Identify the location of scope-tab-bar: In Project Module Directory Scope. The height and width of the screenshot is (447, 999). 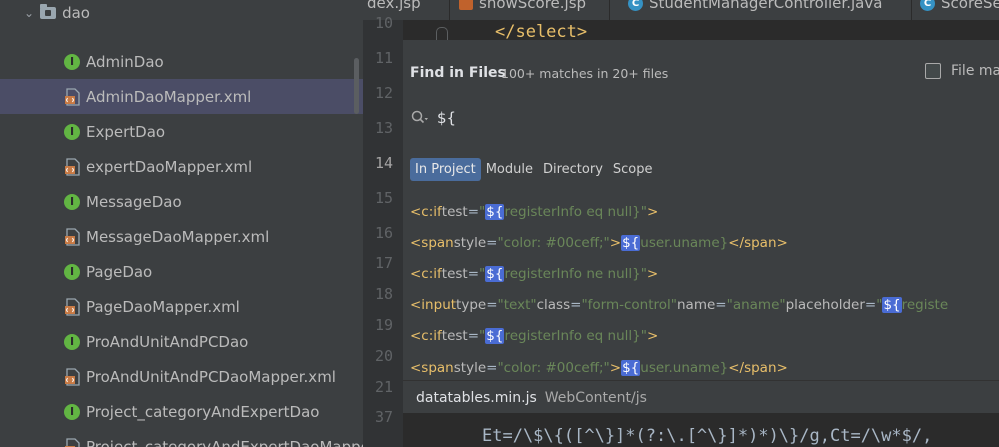
(534, 169).